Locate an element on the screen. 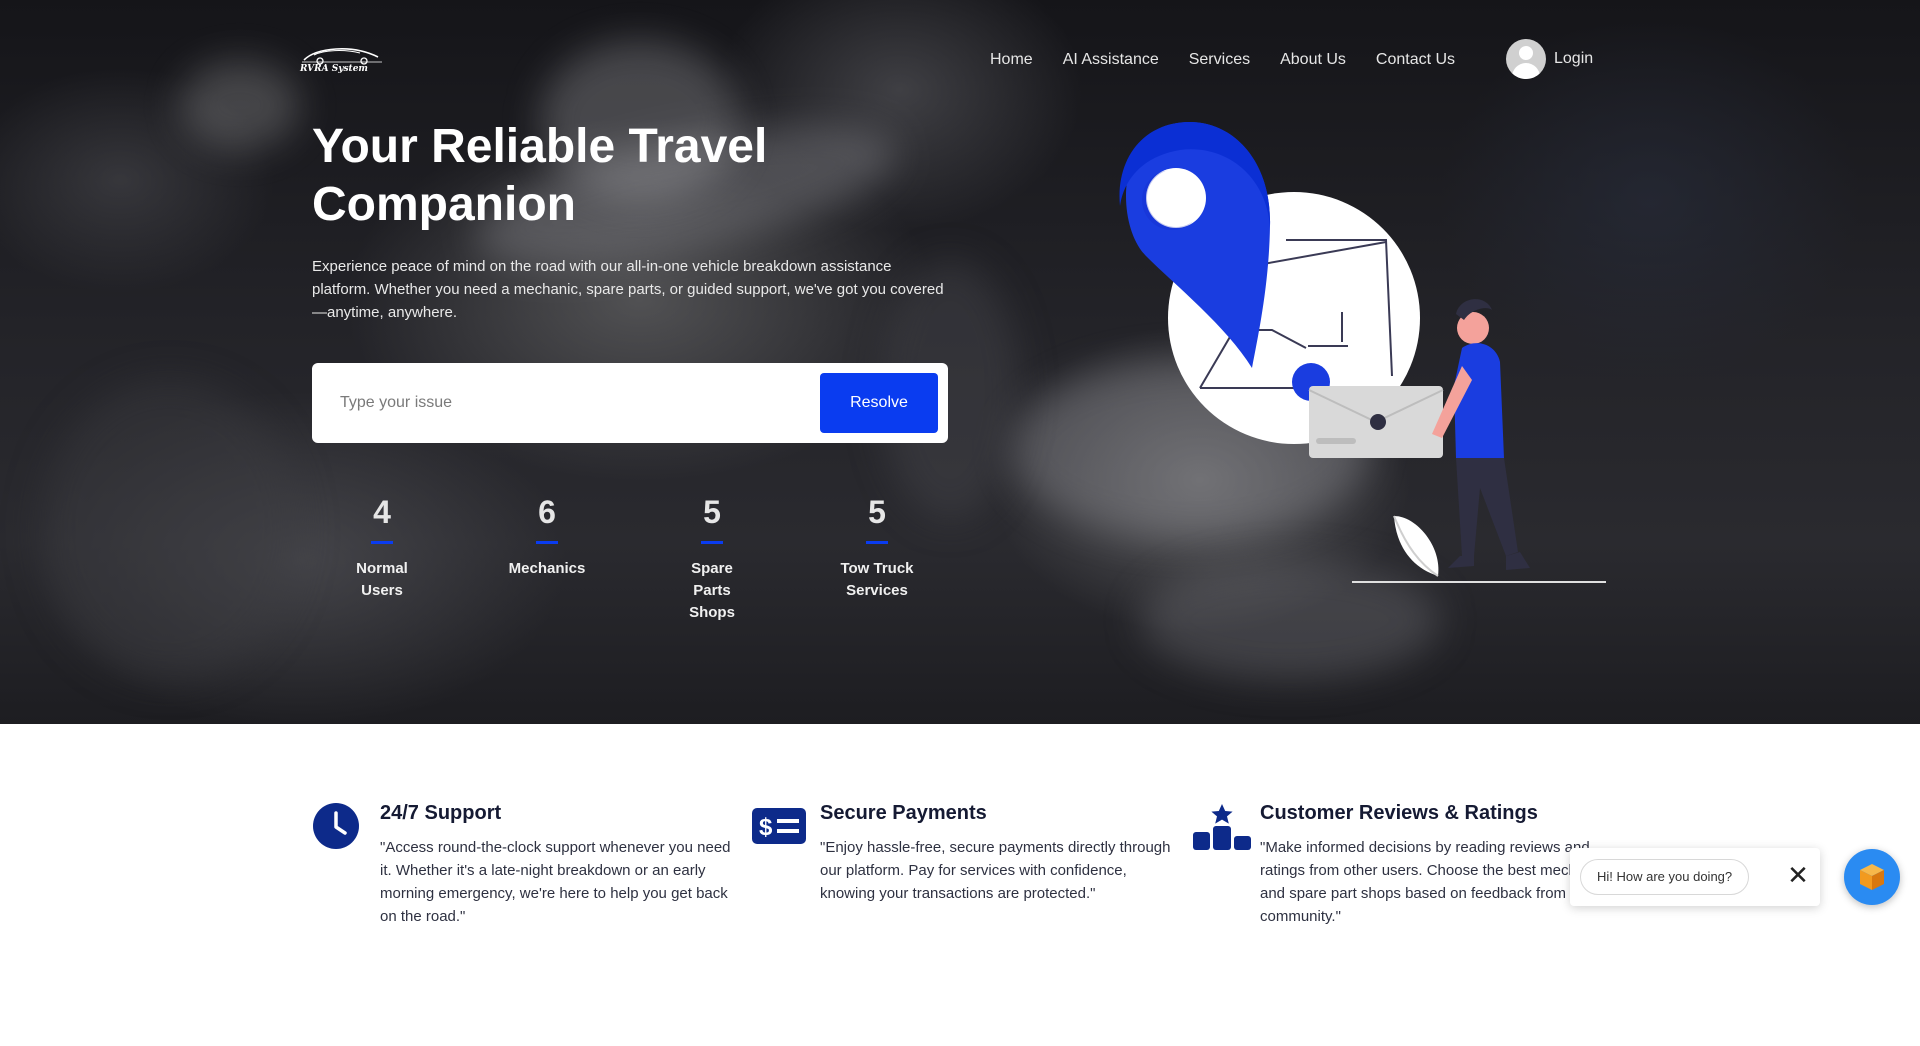  location-illustration is located at coordinates (1362, 352).